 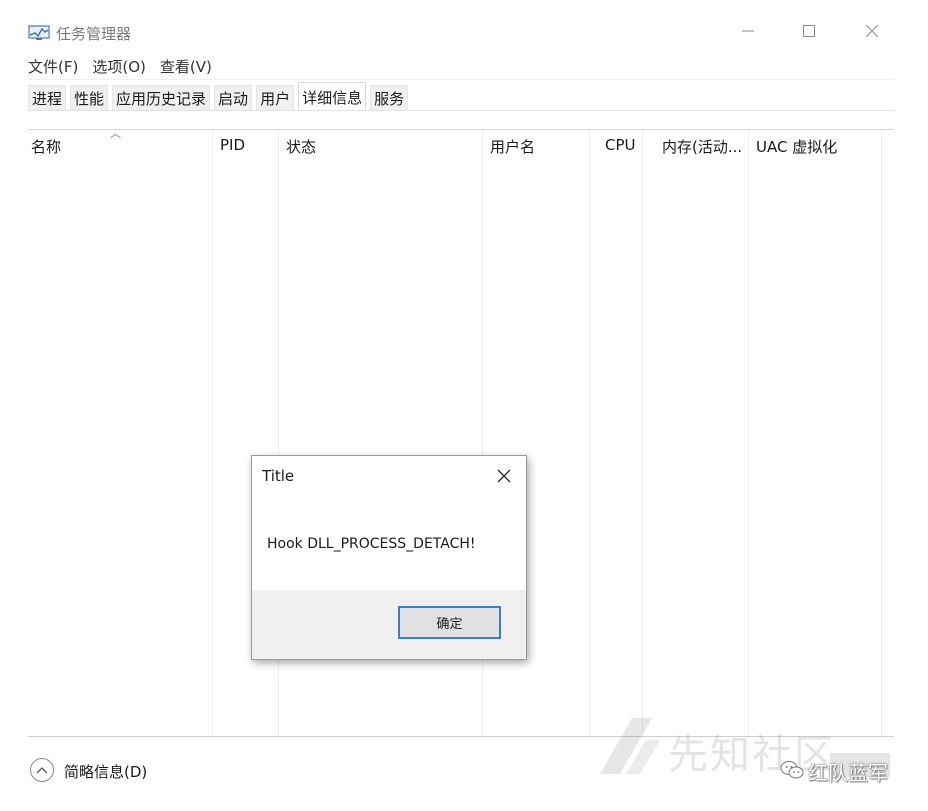 What do you see at coordinates (186, 67) in the screenshot?
I see `menu-view: 查看(V)` at bounding box center [186, 67].